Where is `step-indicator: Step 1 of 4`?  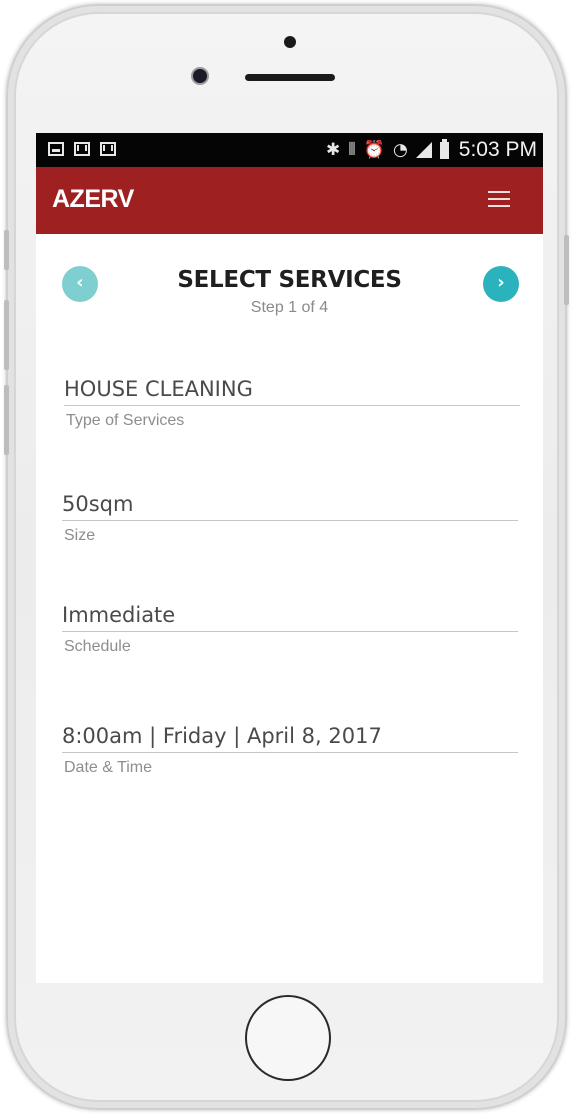
step-indicator: Step 1 of 4 is located at coordinates (289, 307).